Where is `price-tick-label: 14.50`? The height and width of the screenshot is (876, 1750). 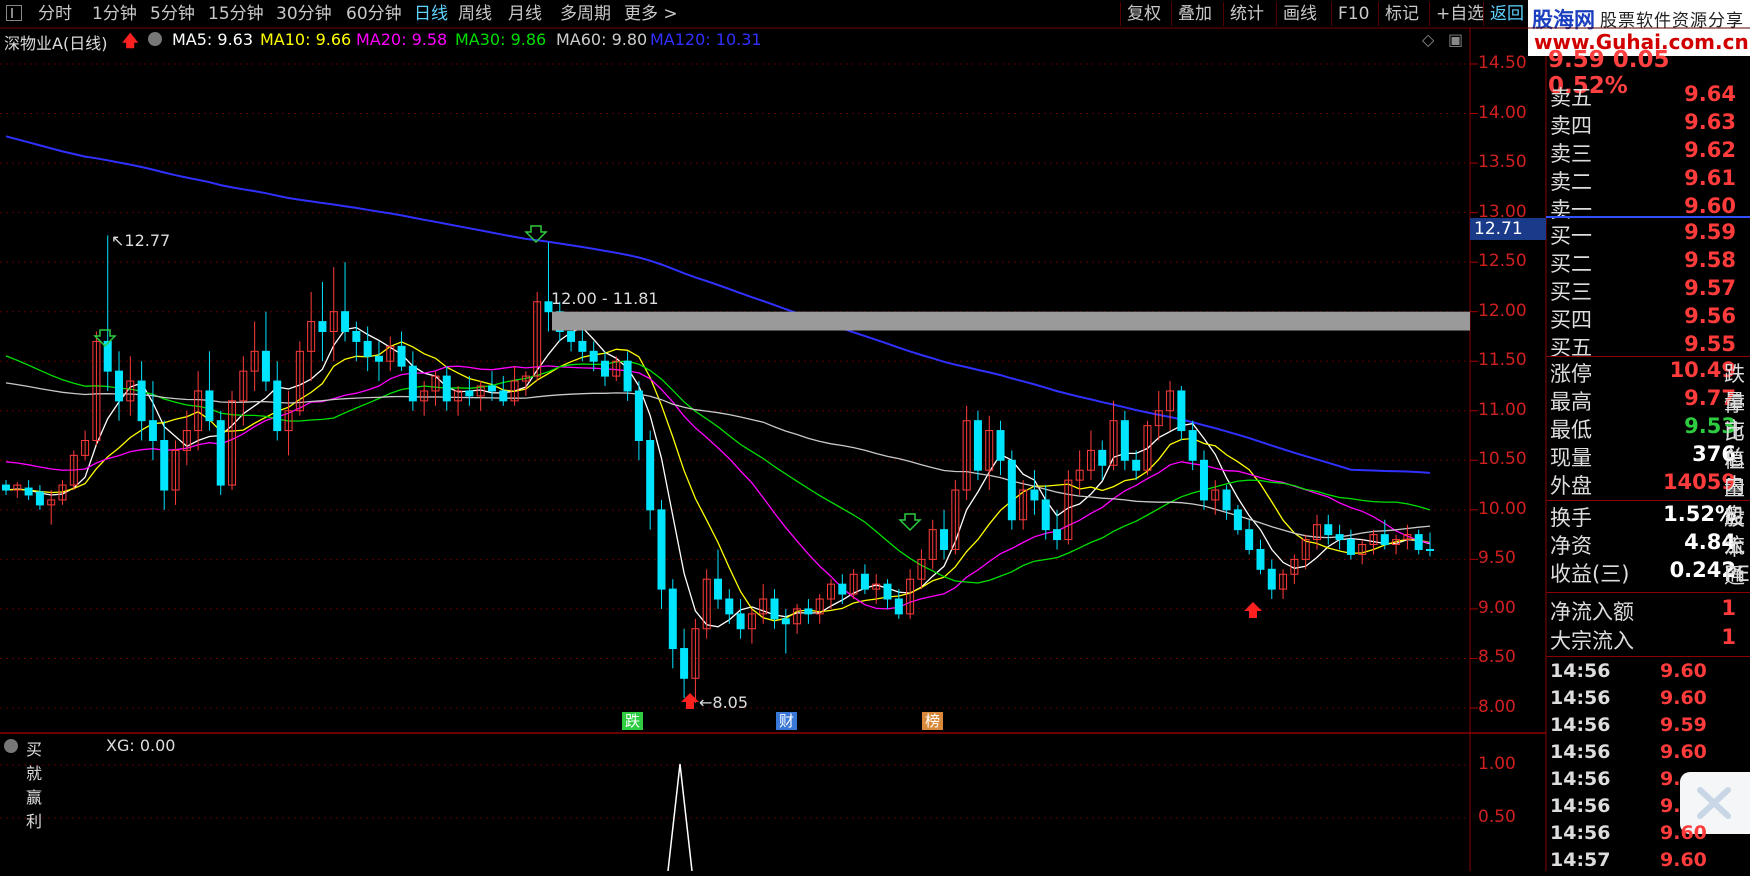 price-tick-label: 14.50 is located at coordinates (1502, 63).